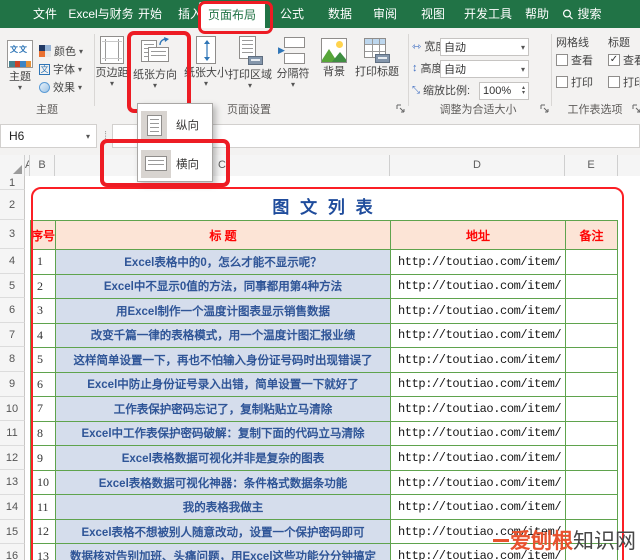  What do you see at coordinates (43, 235) in the screenshot?
I see `header-cell-no: 序号` at bounding box center [43, 235].